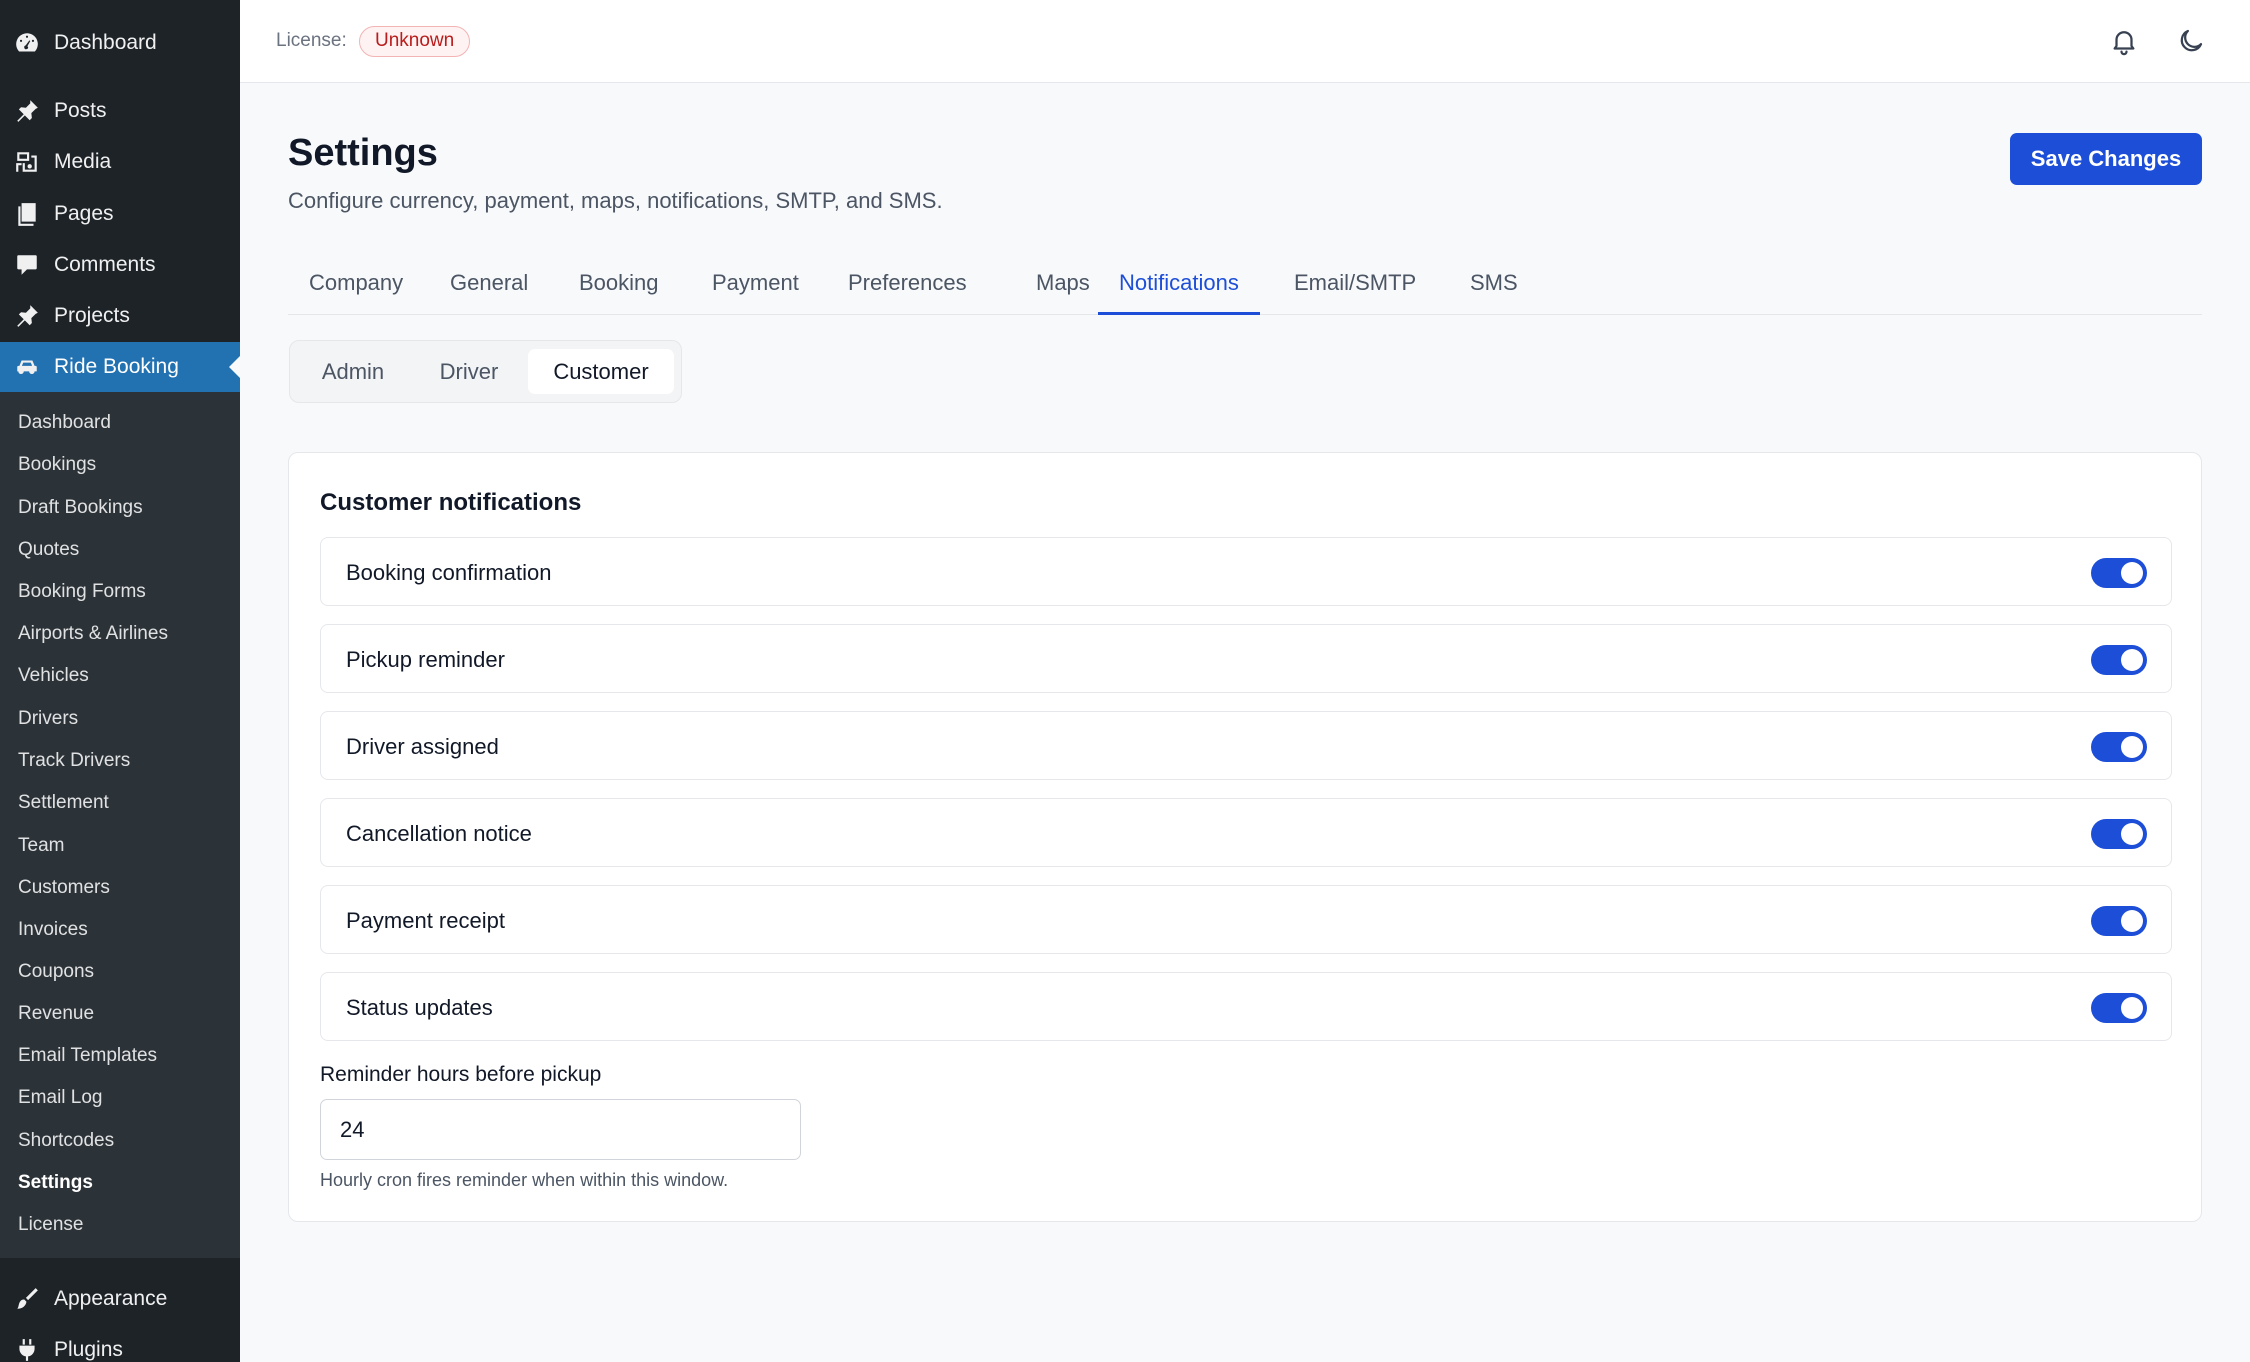 The image size is (2250, 1362). I want to click on reminder-hours-label: Reminder hours before pickup, so click(461, 1074).